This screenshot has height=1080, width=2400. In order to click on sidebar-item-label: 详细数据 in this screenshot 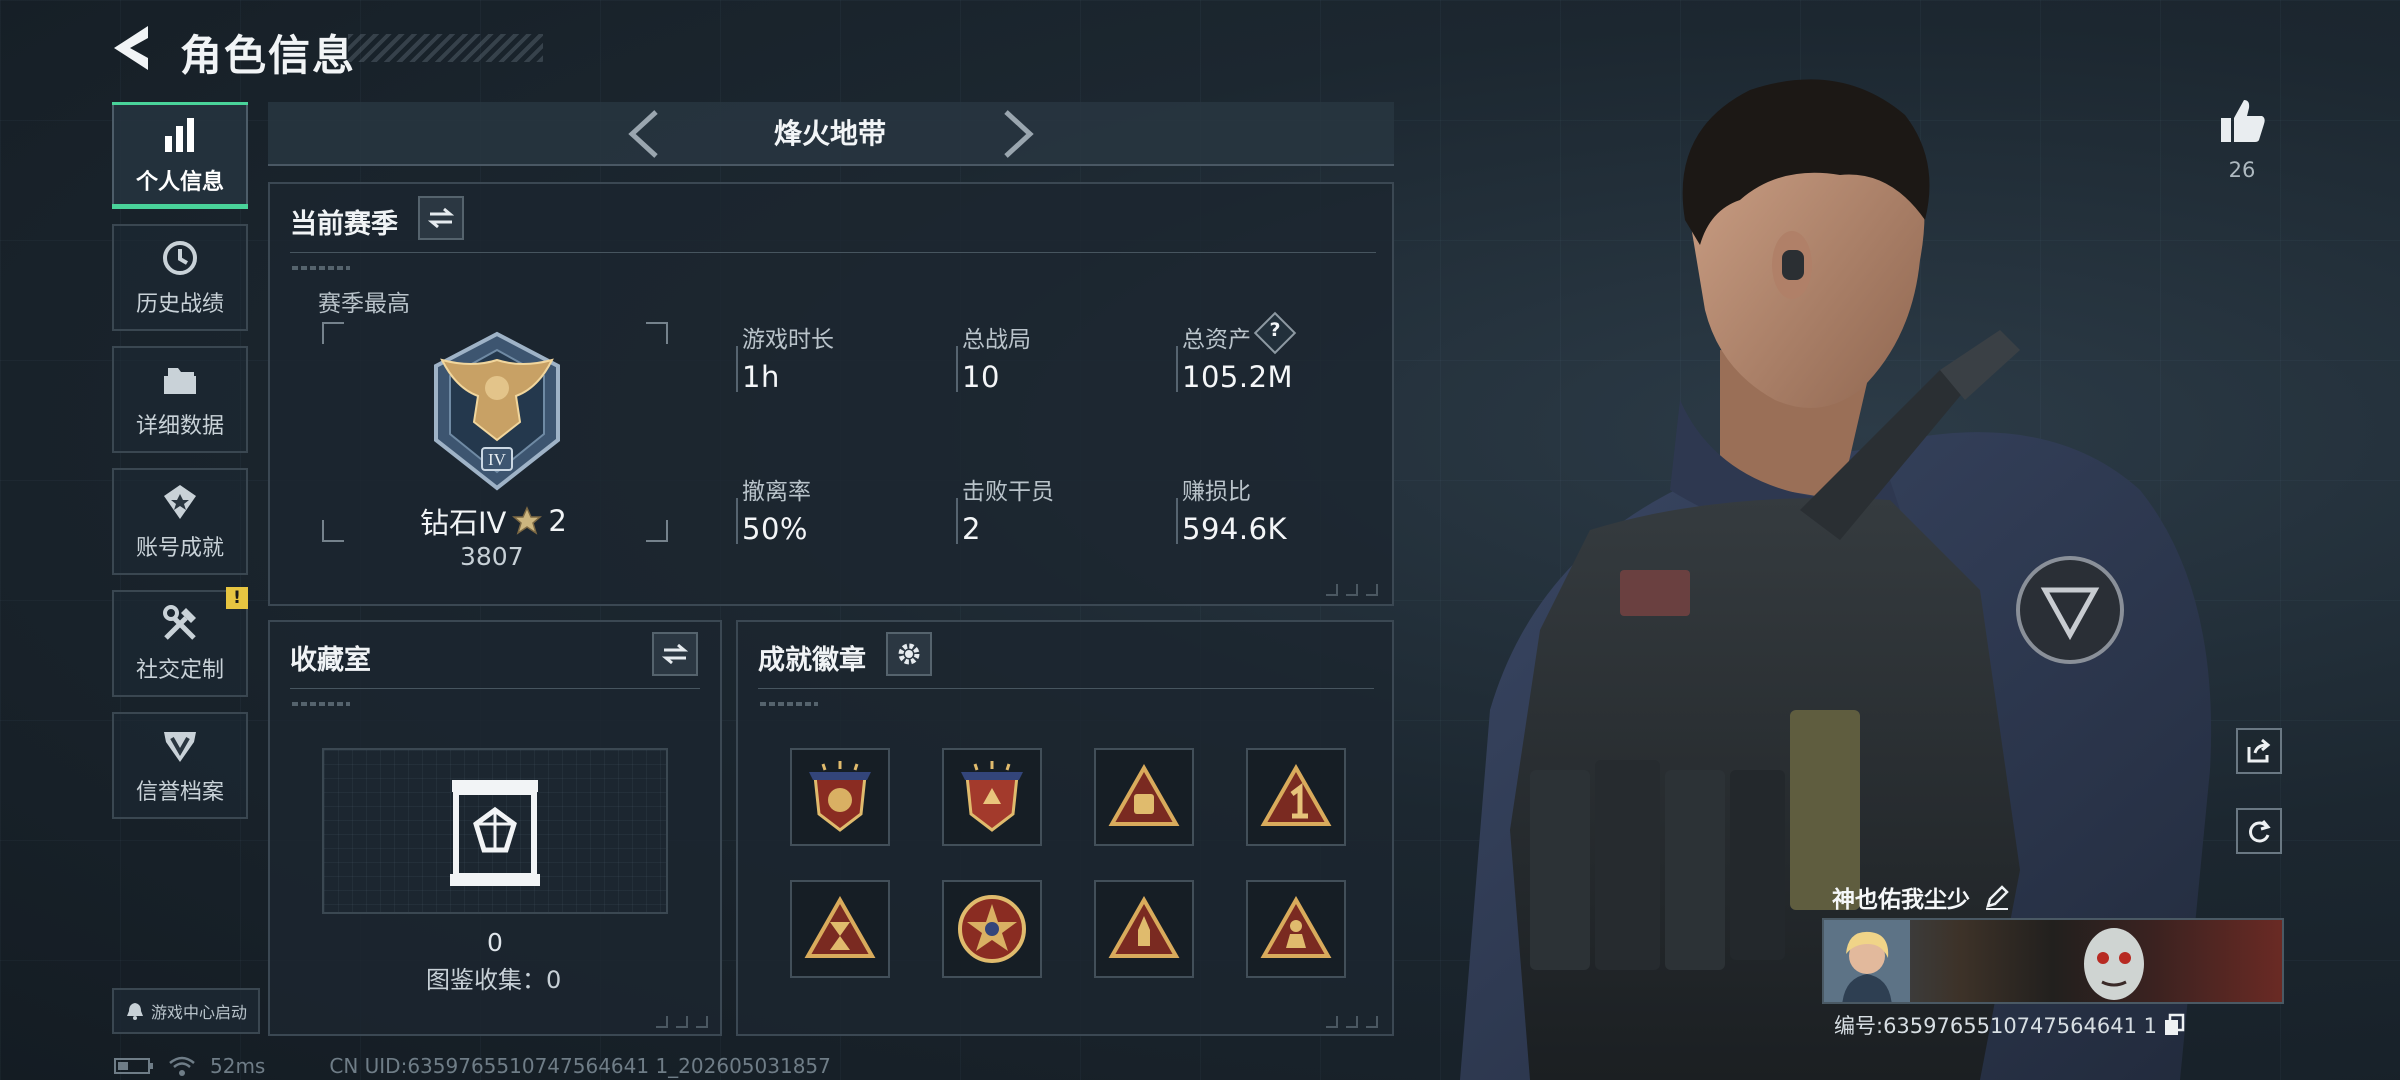, I will do `click(179, 426)`.